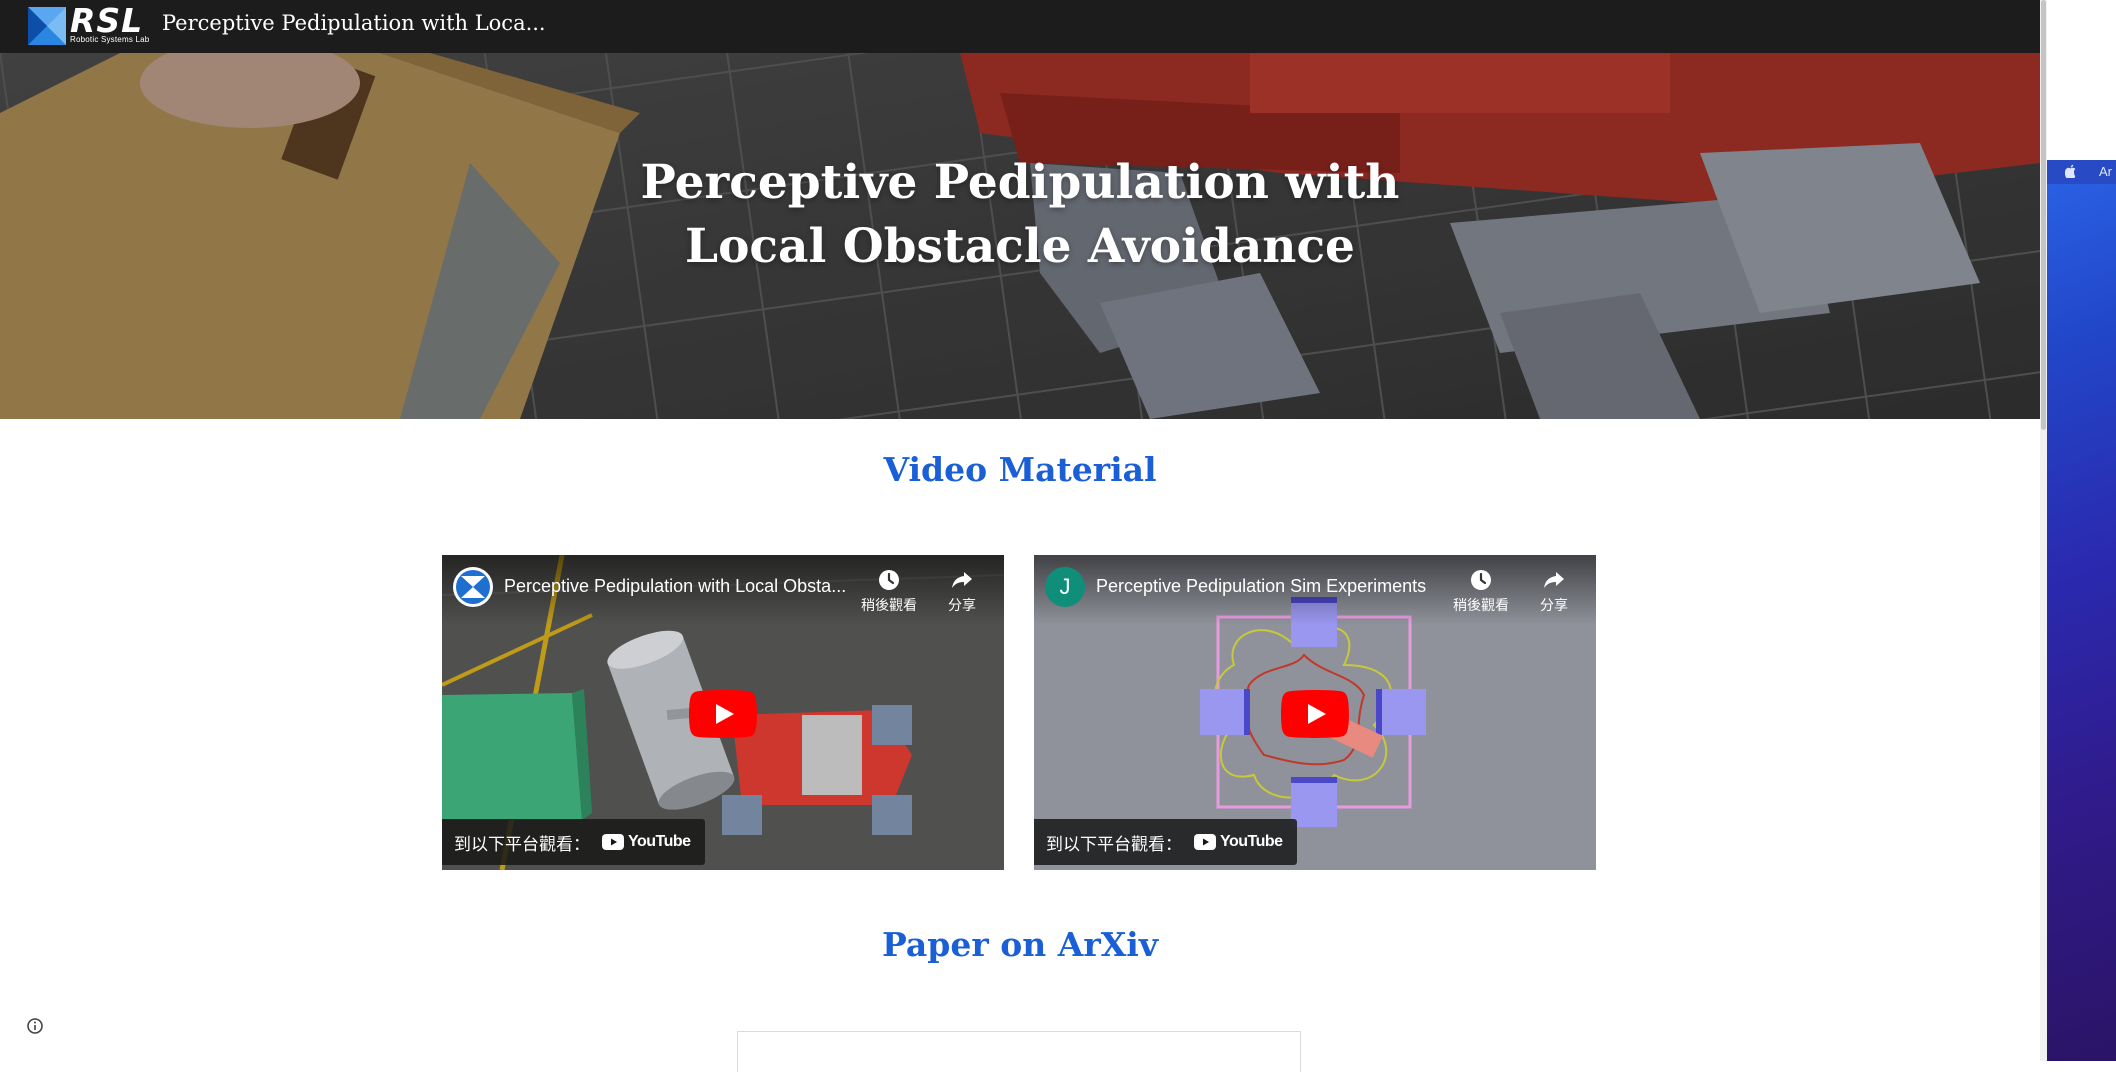  I want to click on adjacent-window: Ar, so click(2081, 530).